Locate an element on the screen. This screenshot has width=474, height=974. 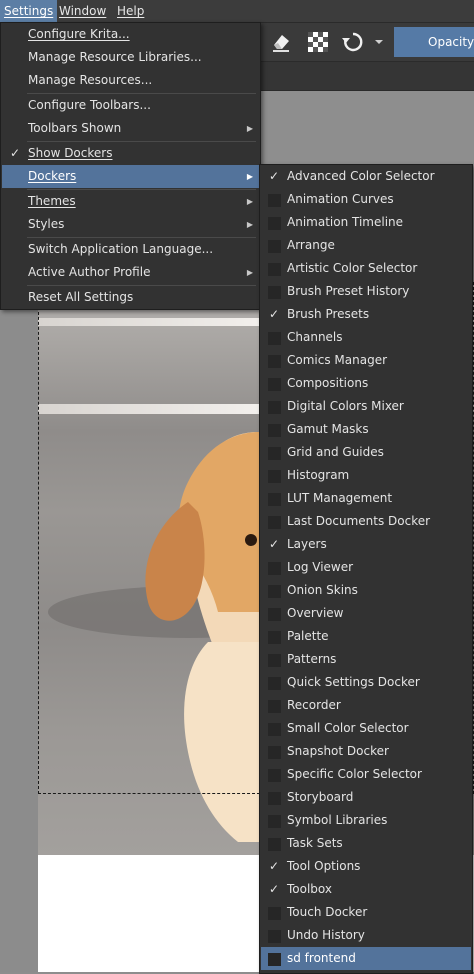
menubar: Settings Window Help is located at coordinates (237, 11).